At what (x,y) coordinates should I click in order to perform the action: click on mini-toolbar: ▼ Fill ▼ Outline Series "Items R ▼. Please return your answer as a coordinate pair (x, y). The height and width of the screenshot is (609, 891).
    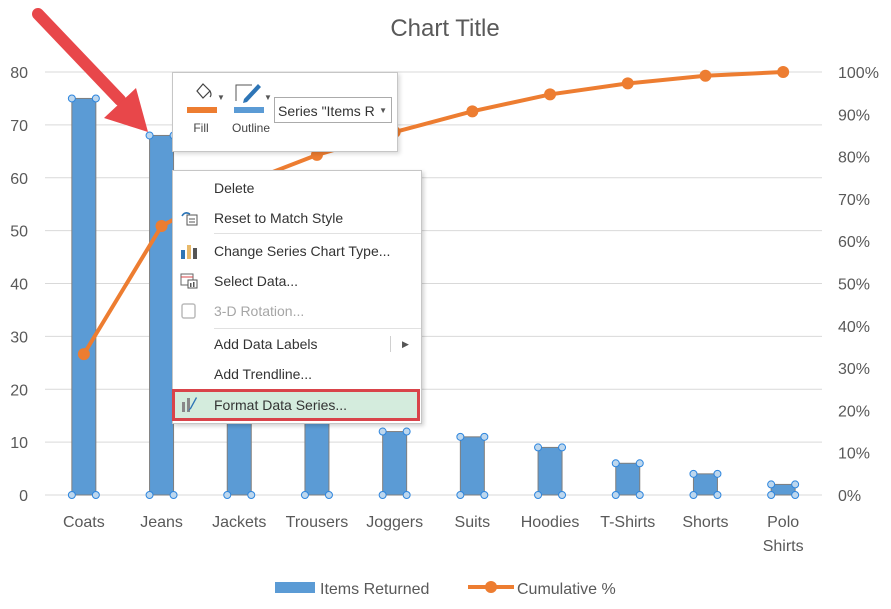
    Looking at the image, I should click on (285, 112).